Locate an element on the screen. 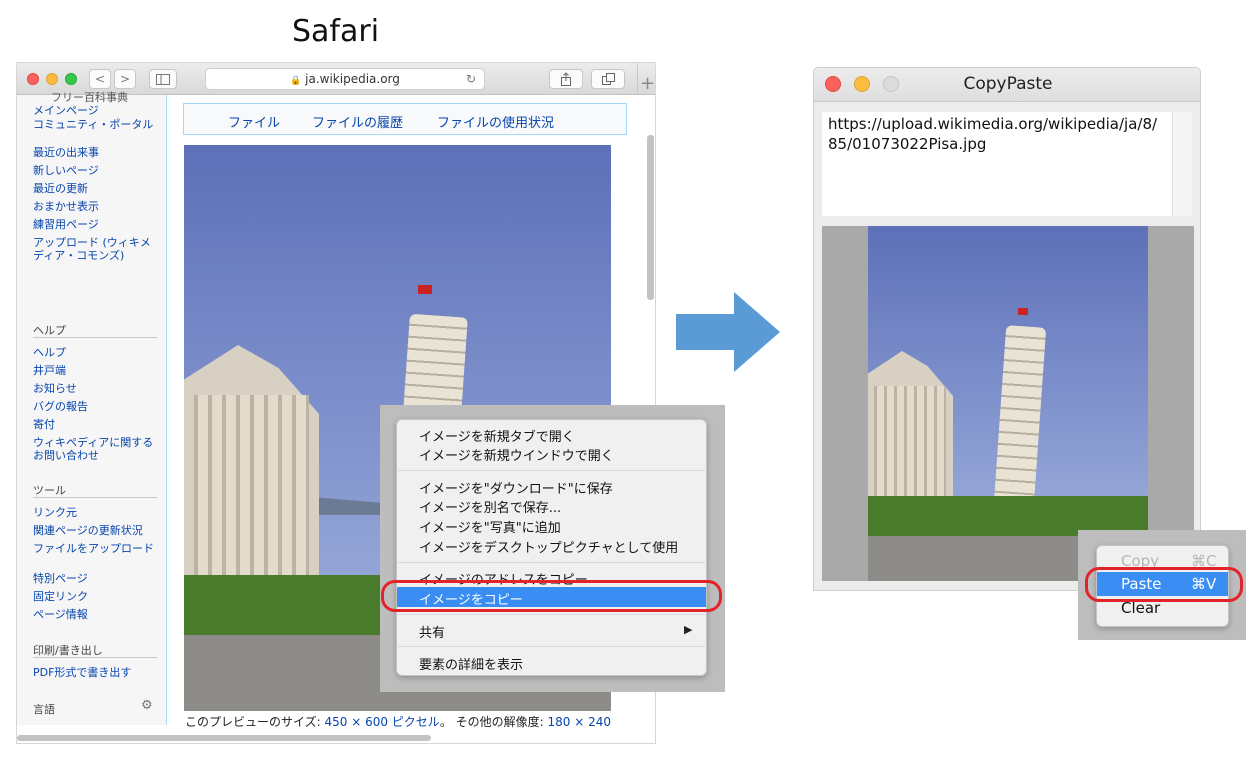  sidebar-print-item: PDF形式で書き出す is located at coordinates (97, 672).